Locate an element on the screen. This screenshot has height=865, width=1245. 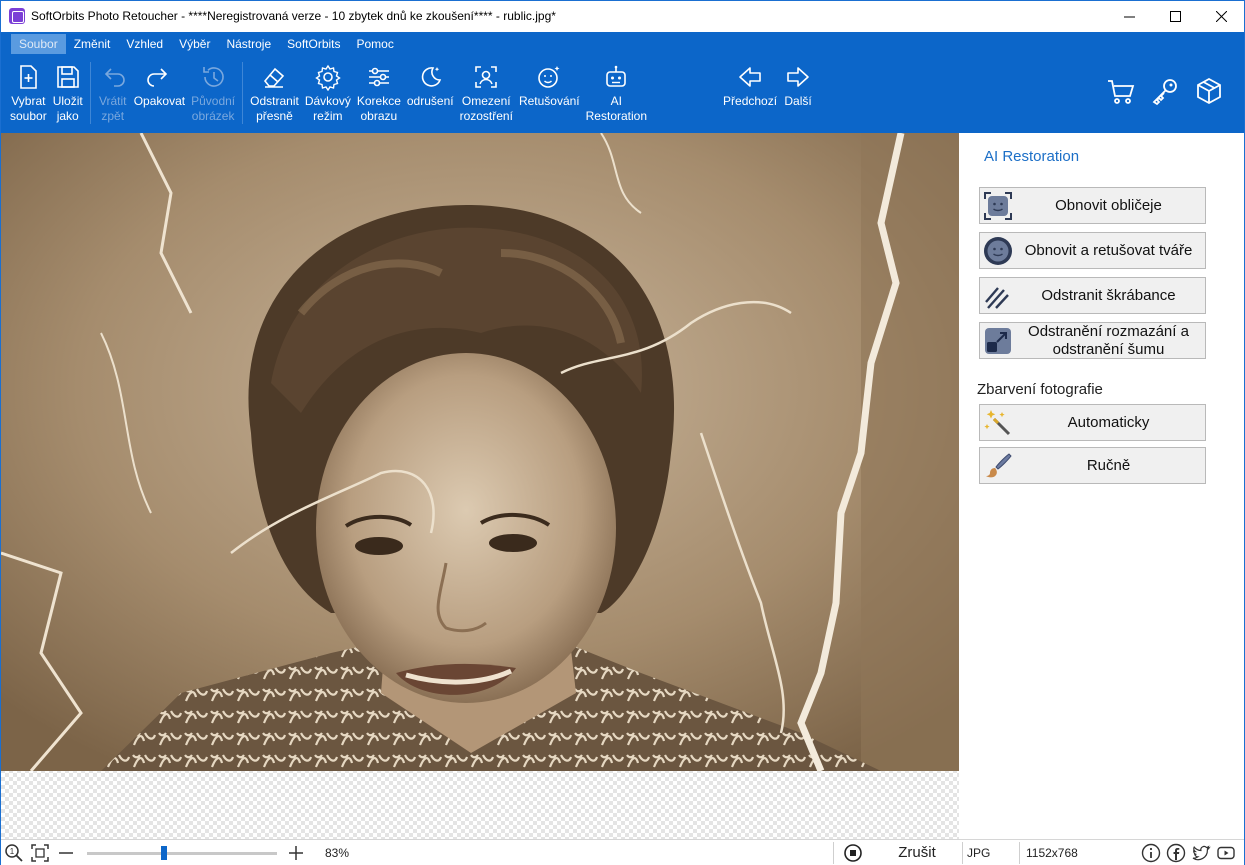
zoom-slider-thumb is located at coordinates (164, 852).